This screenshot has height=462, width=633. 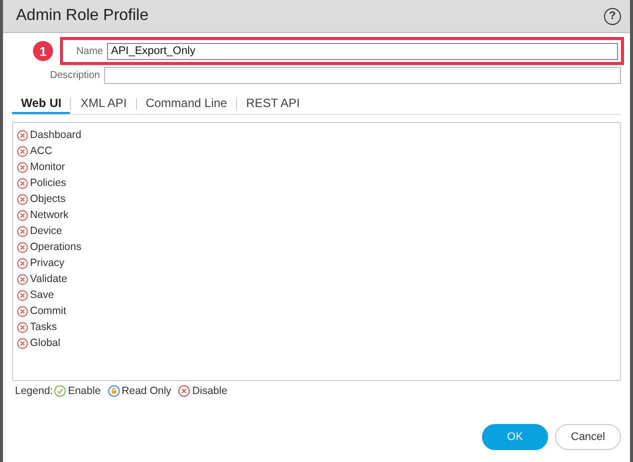 What do you see at coordinates (45, 343) in the screenshot?
I see `permission-label: Global` at bounding box center [45, 343].